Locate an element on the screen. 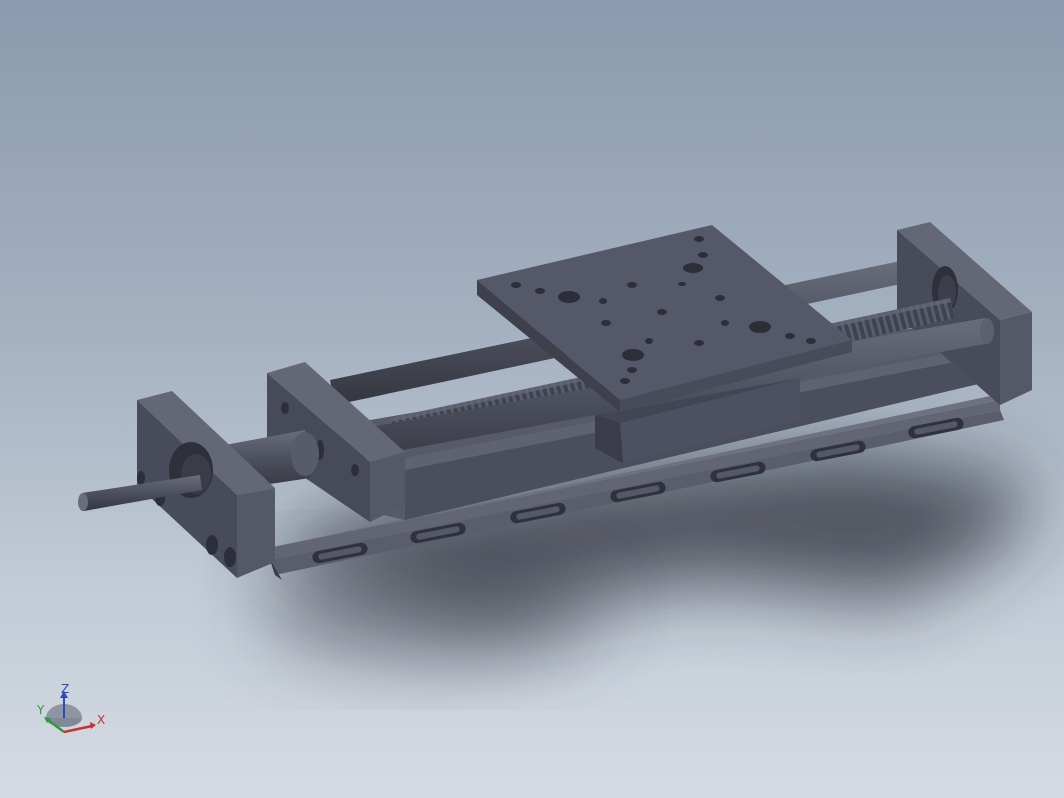 Image resolution: width=1064 pixels, height=798 pixels. y-axis-label: Y is located at coordinates (41, 710).